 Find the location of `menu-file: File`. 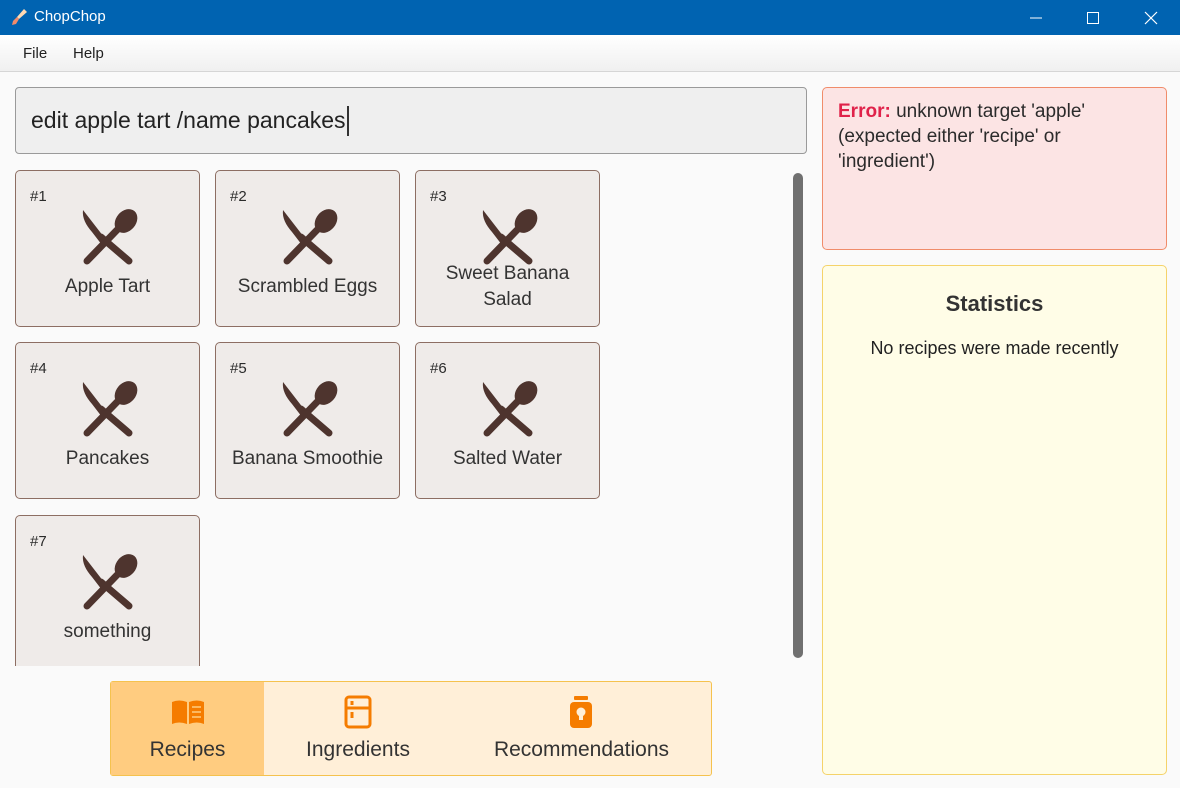

menu-file: File is located at coordinates (35, 53).